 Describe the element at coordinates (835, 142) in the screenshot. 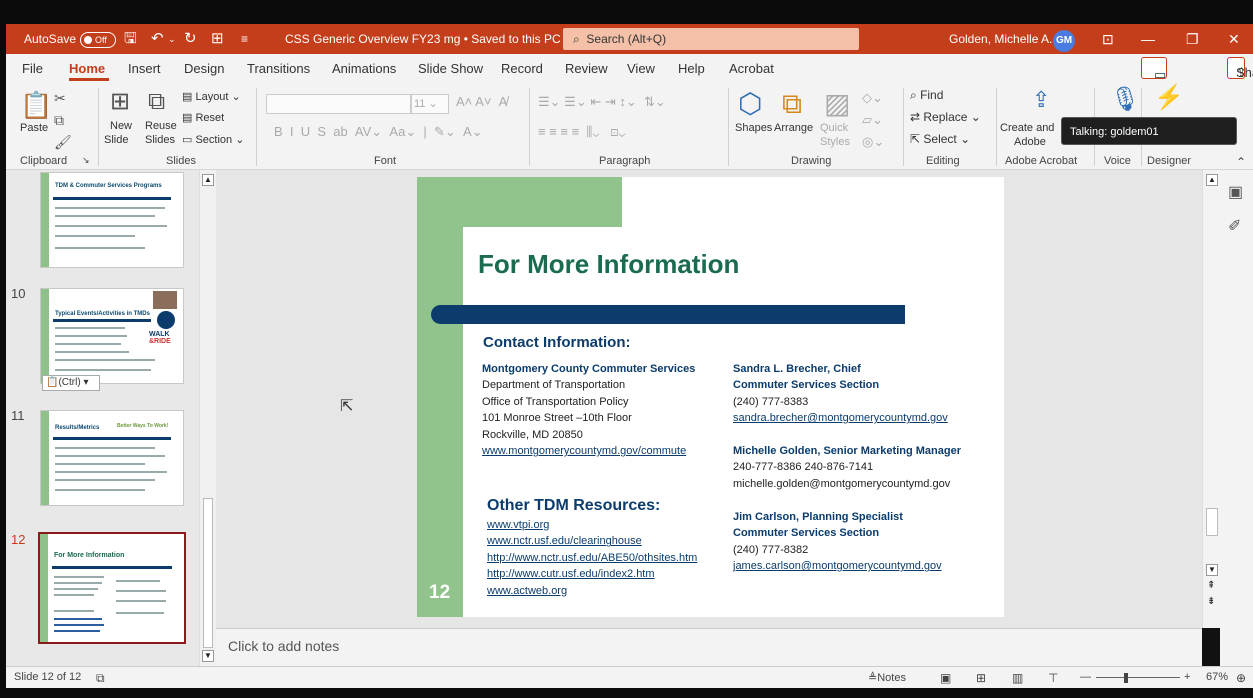

I see `quick-styles-button-2: Styles` at that location.